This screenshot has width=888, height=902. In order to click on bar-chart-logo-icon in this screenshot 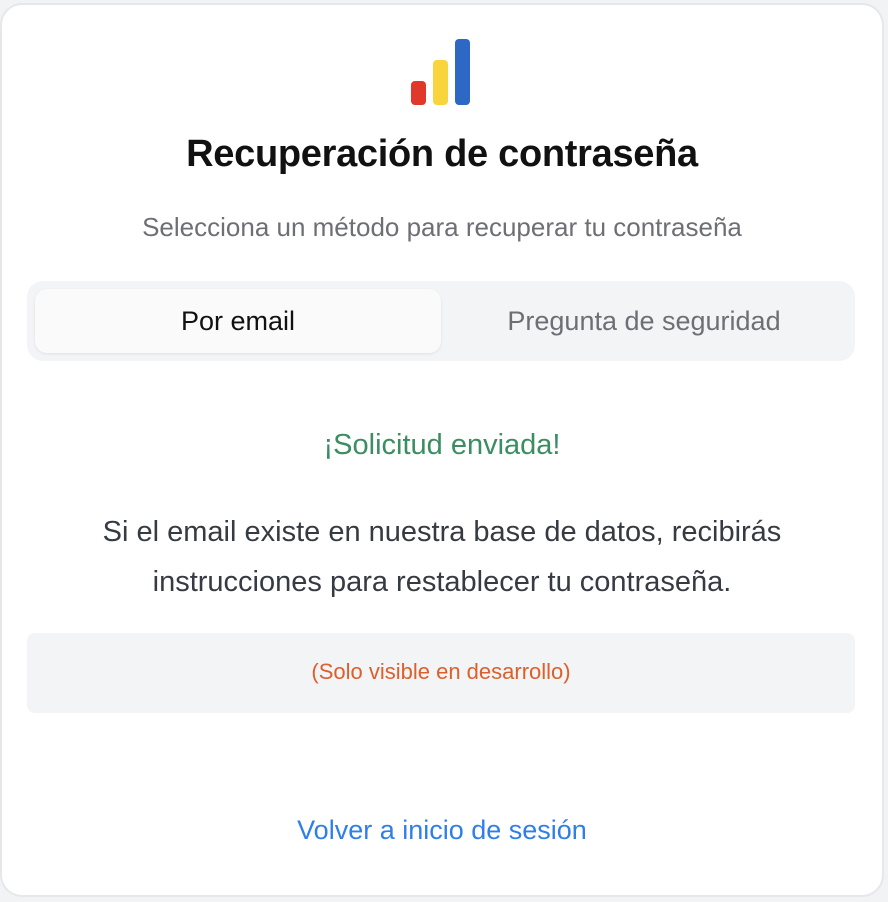, I will do `click(440, 72)`.